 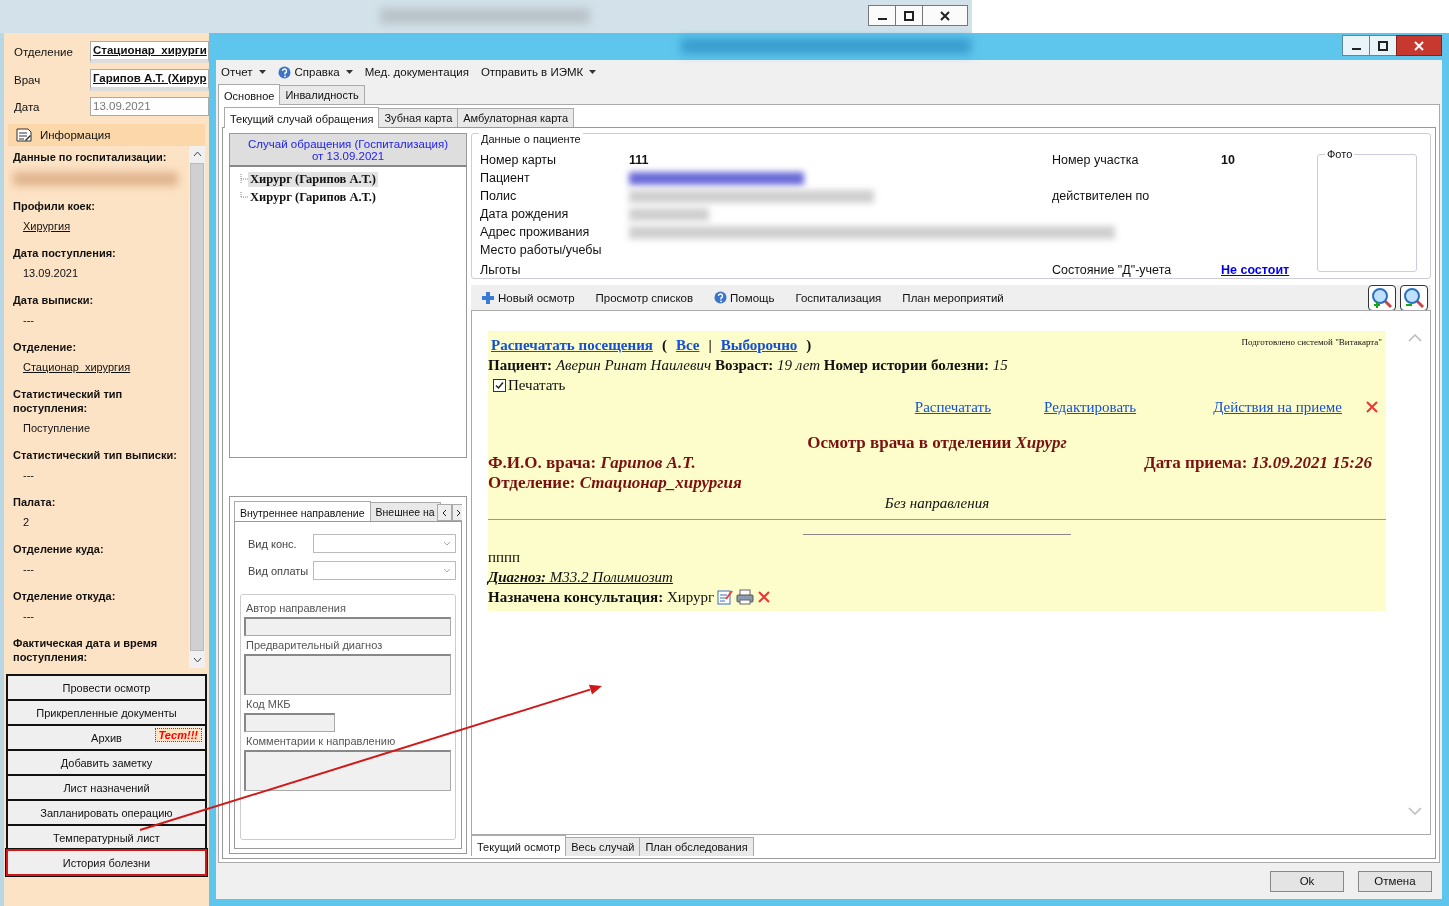 I want to click on tab: Текущий осмотр, so click(x=519, y=846).